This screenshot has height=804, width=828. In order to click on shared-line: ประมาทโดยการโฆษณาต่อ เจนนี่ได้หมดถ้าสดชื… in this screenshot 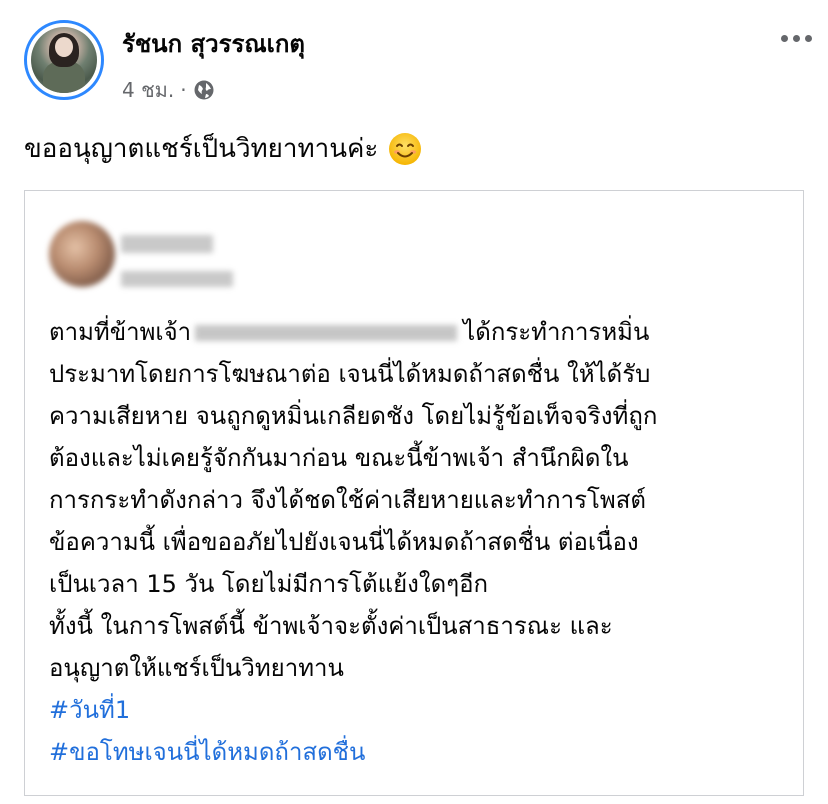, I will do `click(350, 374)`.